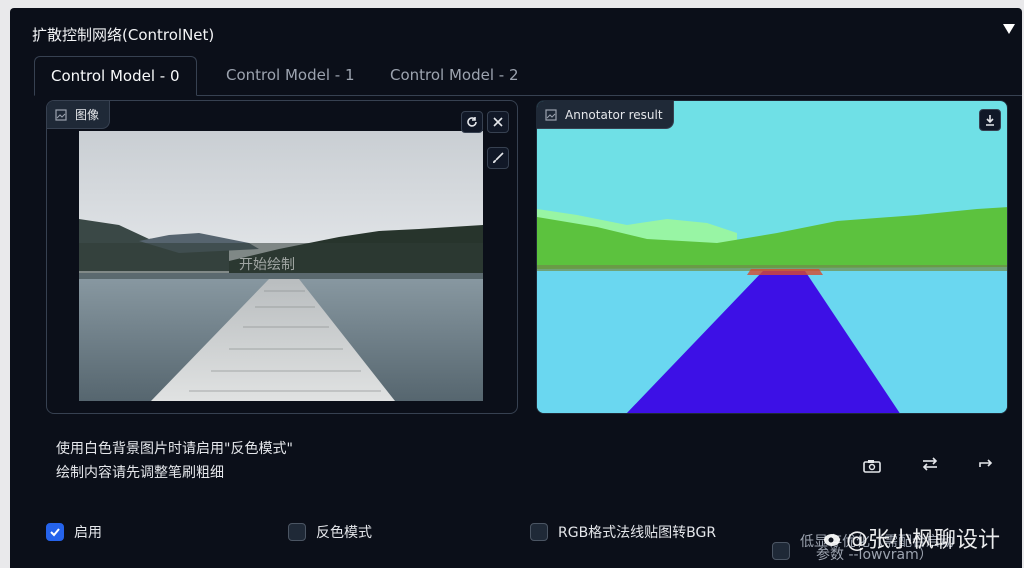  I want to click on input-image-label: 图像, so click(79, 115).